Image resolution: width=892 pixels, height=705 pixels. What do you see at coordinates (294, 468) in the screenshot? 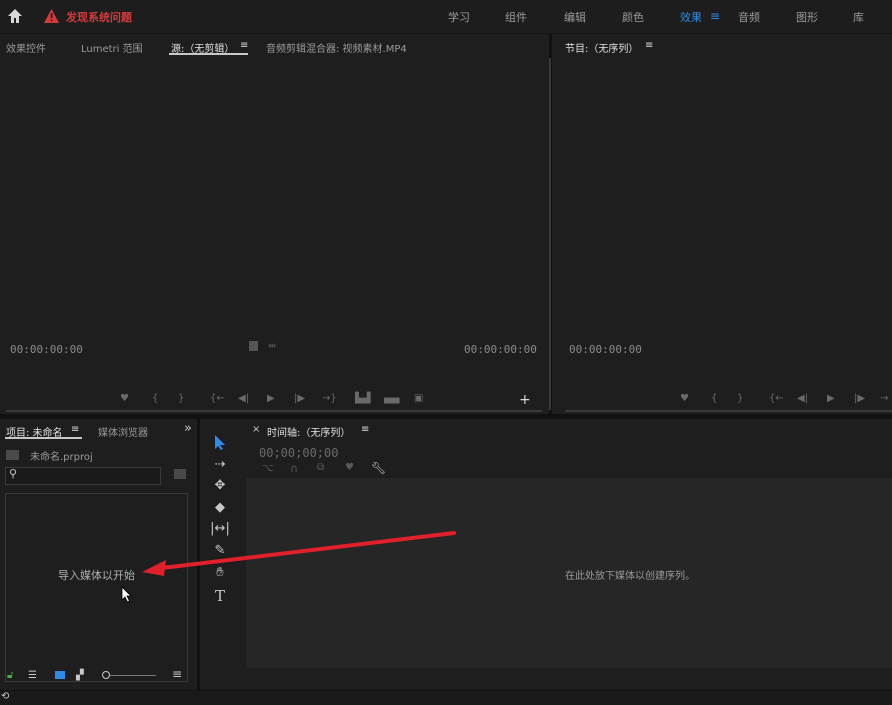
I see `snap-icon: ∩` at bounding box center [294, 468].